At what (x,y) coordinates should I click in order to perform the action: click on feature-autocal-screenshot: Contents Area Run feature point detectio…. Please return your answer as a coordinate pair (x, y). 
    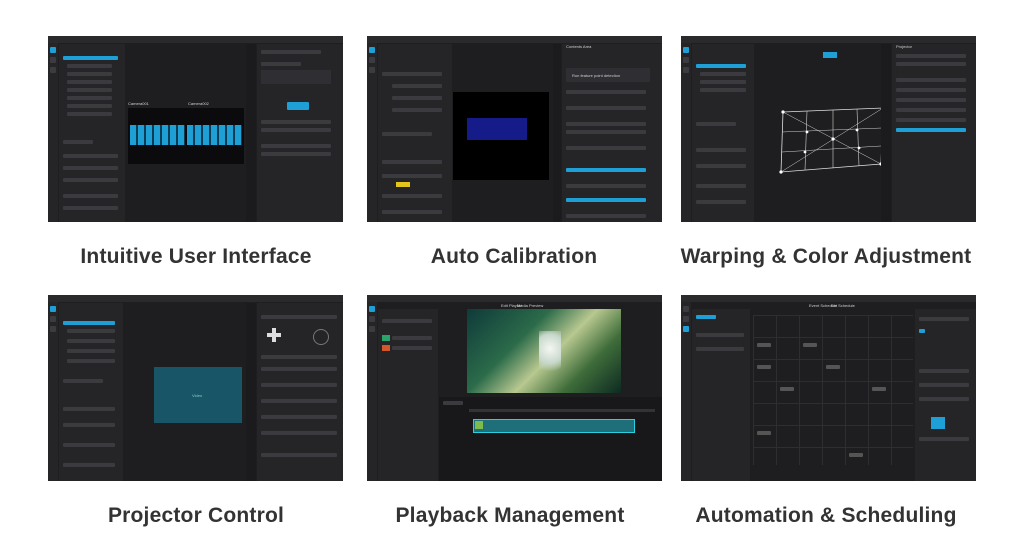
    Looking at the image, I should click on (514, 129).